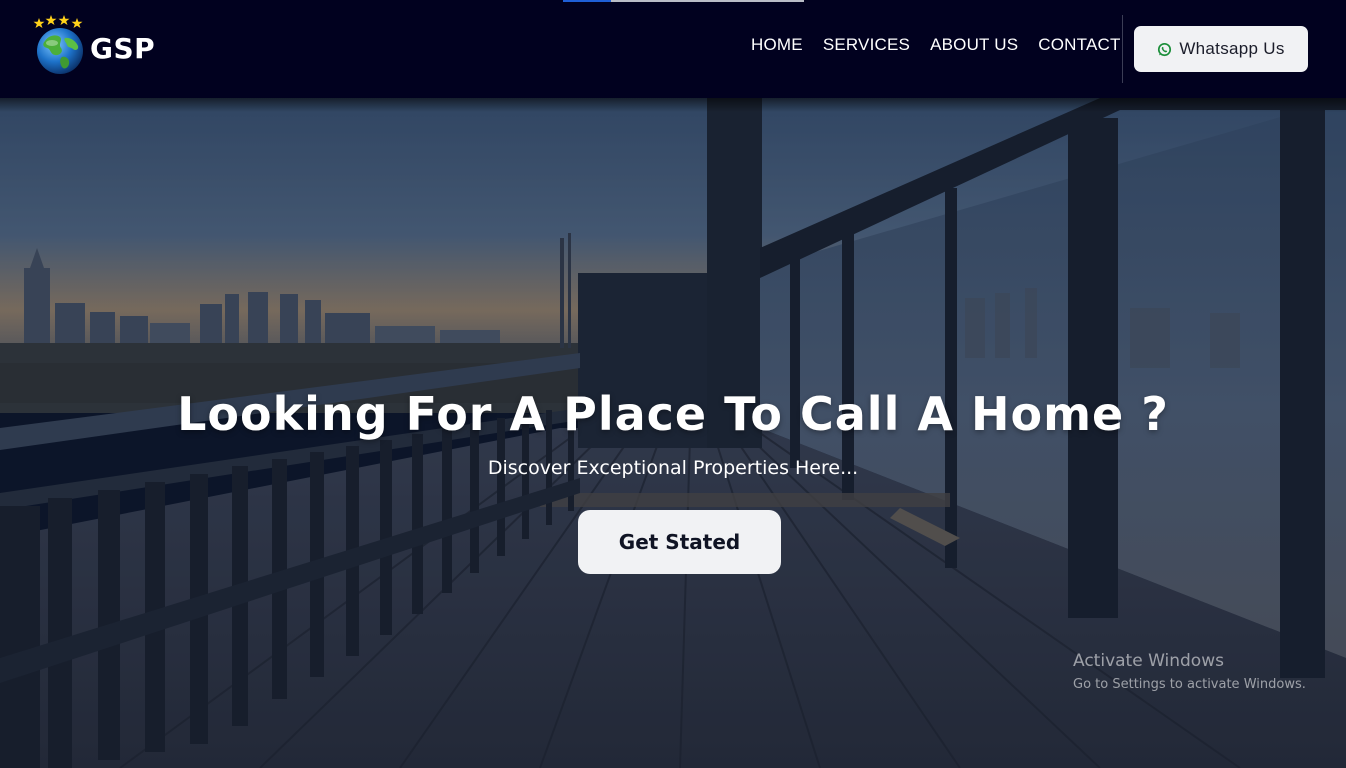  Describe the element at coordinates (673, 414) in the screenshot. I see `hero-title: Looking For A Place To Call A Home ?` at that location.